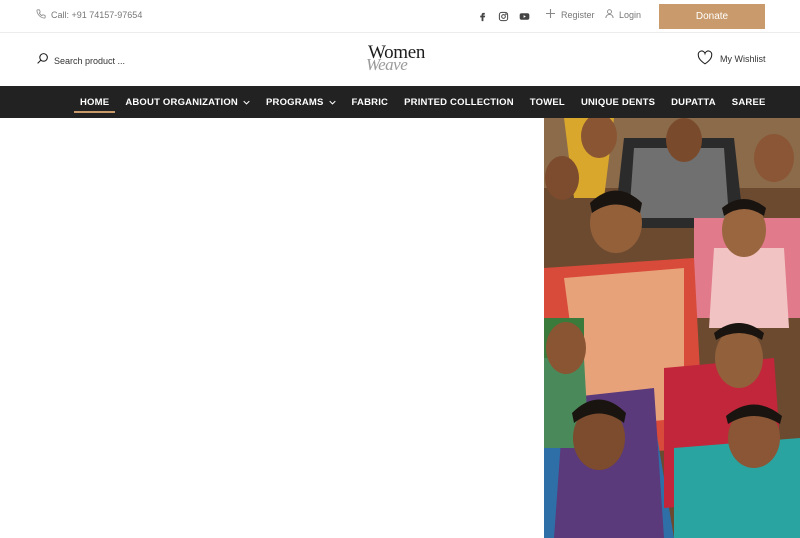  Describe the element at coordinates (387, 64) in the screenshot. I see `logo-text-bottom: Weave` at that location.